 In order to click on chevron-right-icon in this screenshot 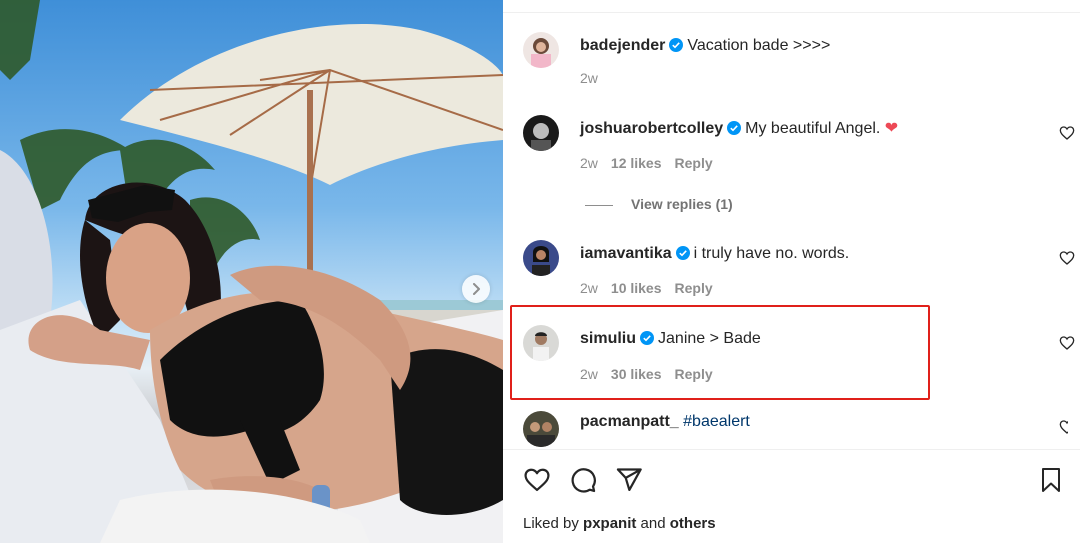, I will do `click(476, 289)`.